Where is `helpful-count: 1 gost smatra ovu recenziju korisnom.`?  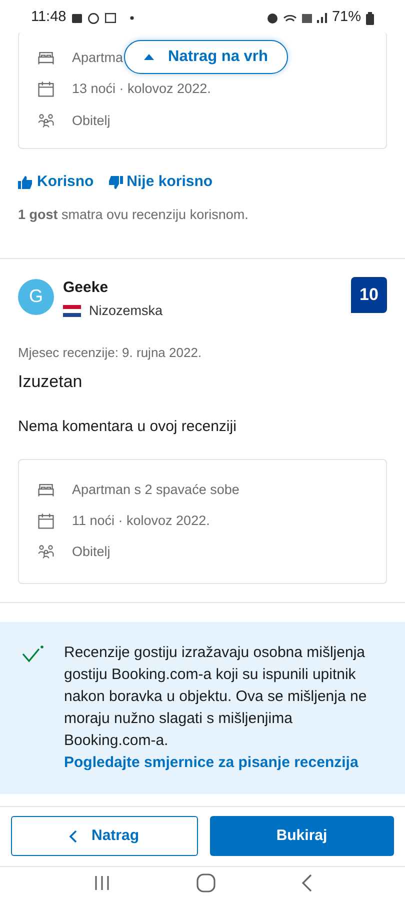
helpful-count: 1 gost smatra ovu recenziju korisnom. is located at coordinates (134, 215).